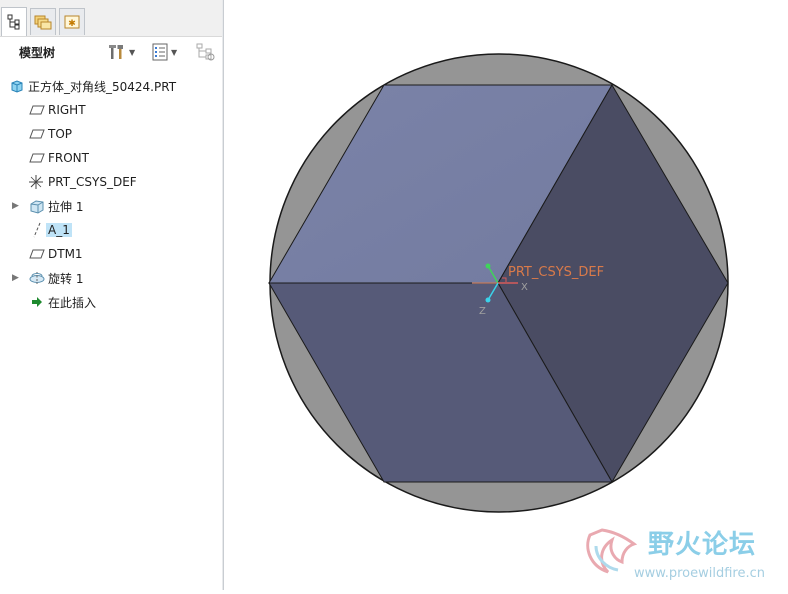 The image size is (788, 594). What do you see at coordinates (68, 158) in the screenshot?
I see `tree-item-label: FRONT` at bounding box center [68, 158].